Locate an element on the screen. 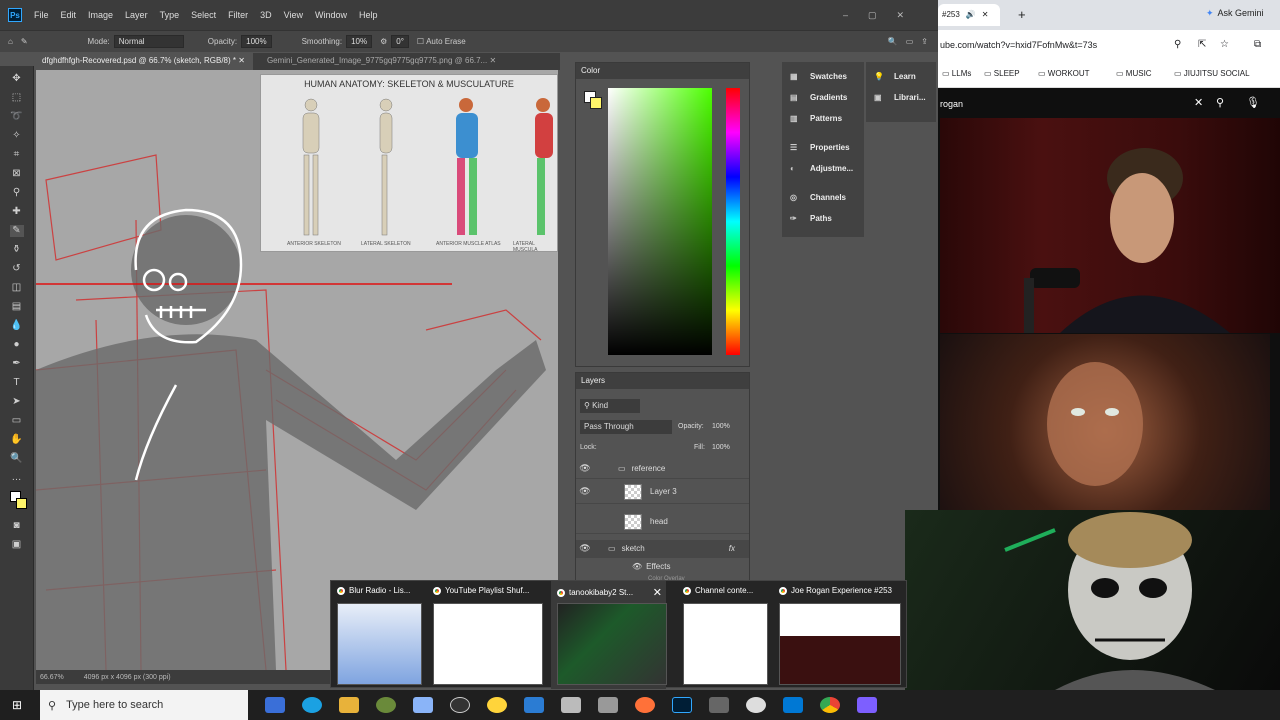 This screenshot has width=1280, height=720. blur-tool-icon: 💧 is located at coordinates (17, 326).